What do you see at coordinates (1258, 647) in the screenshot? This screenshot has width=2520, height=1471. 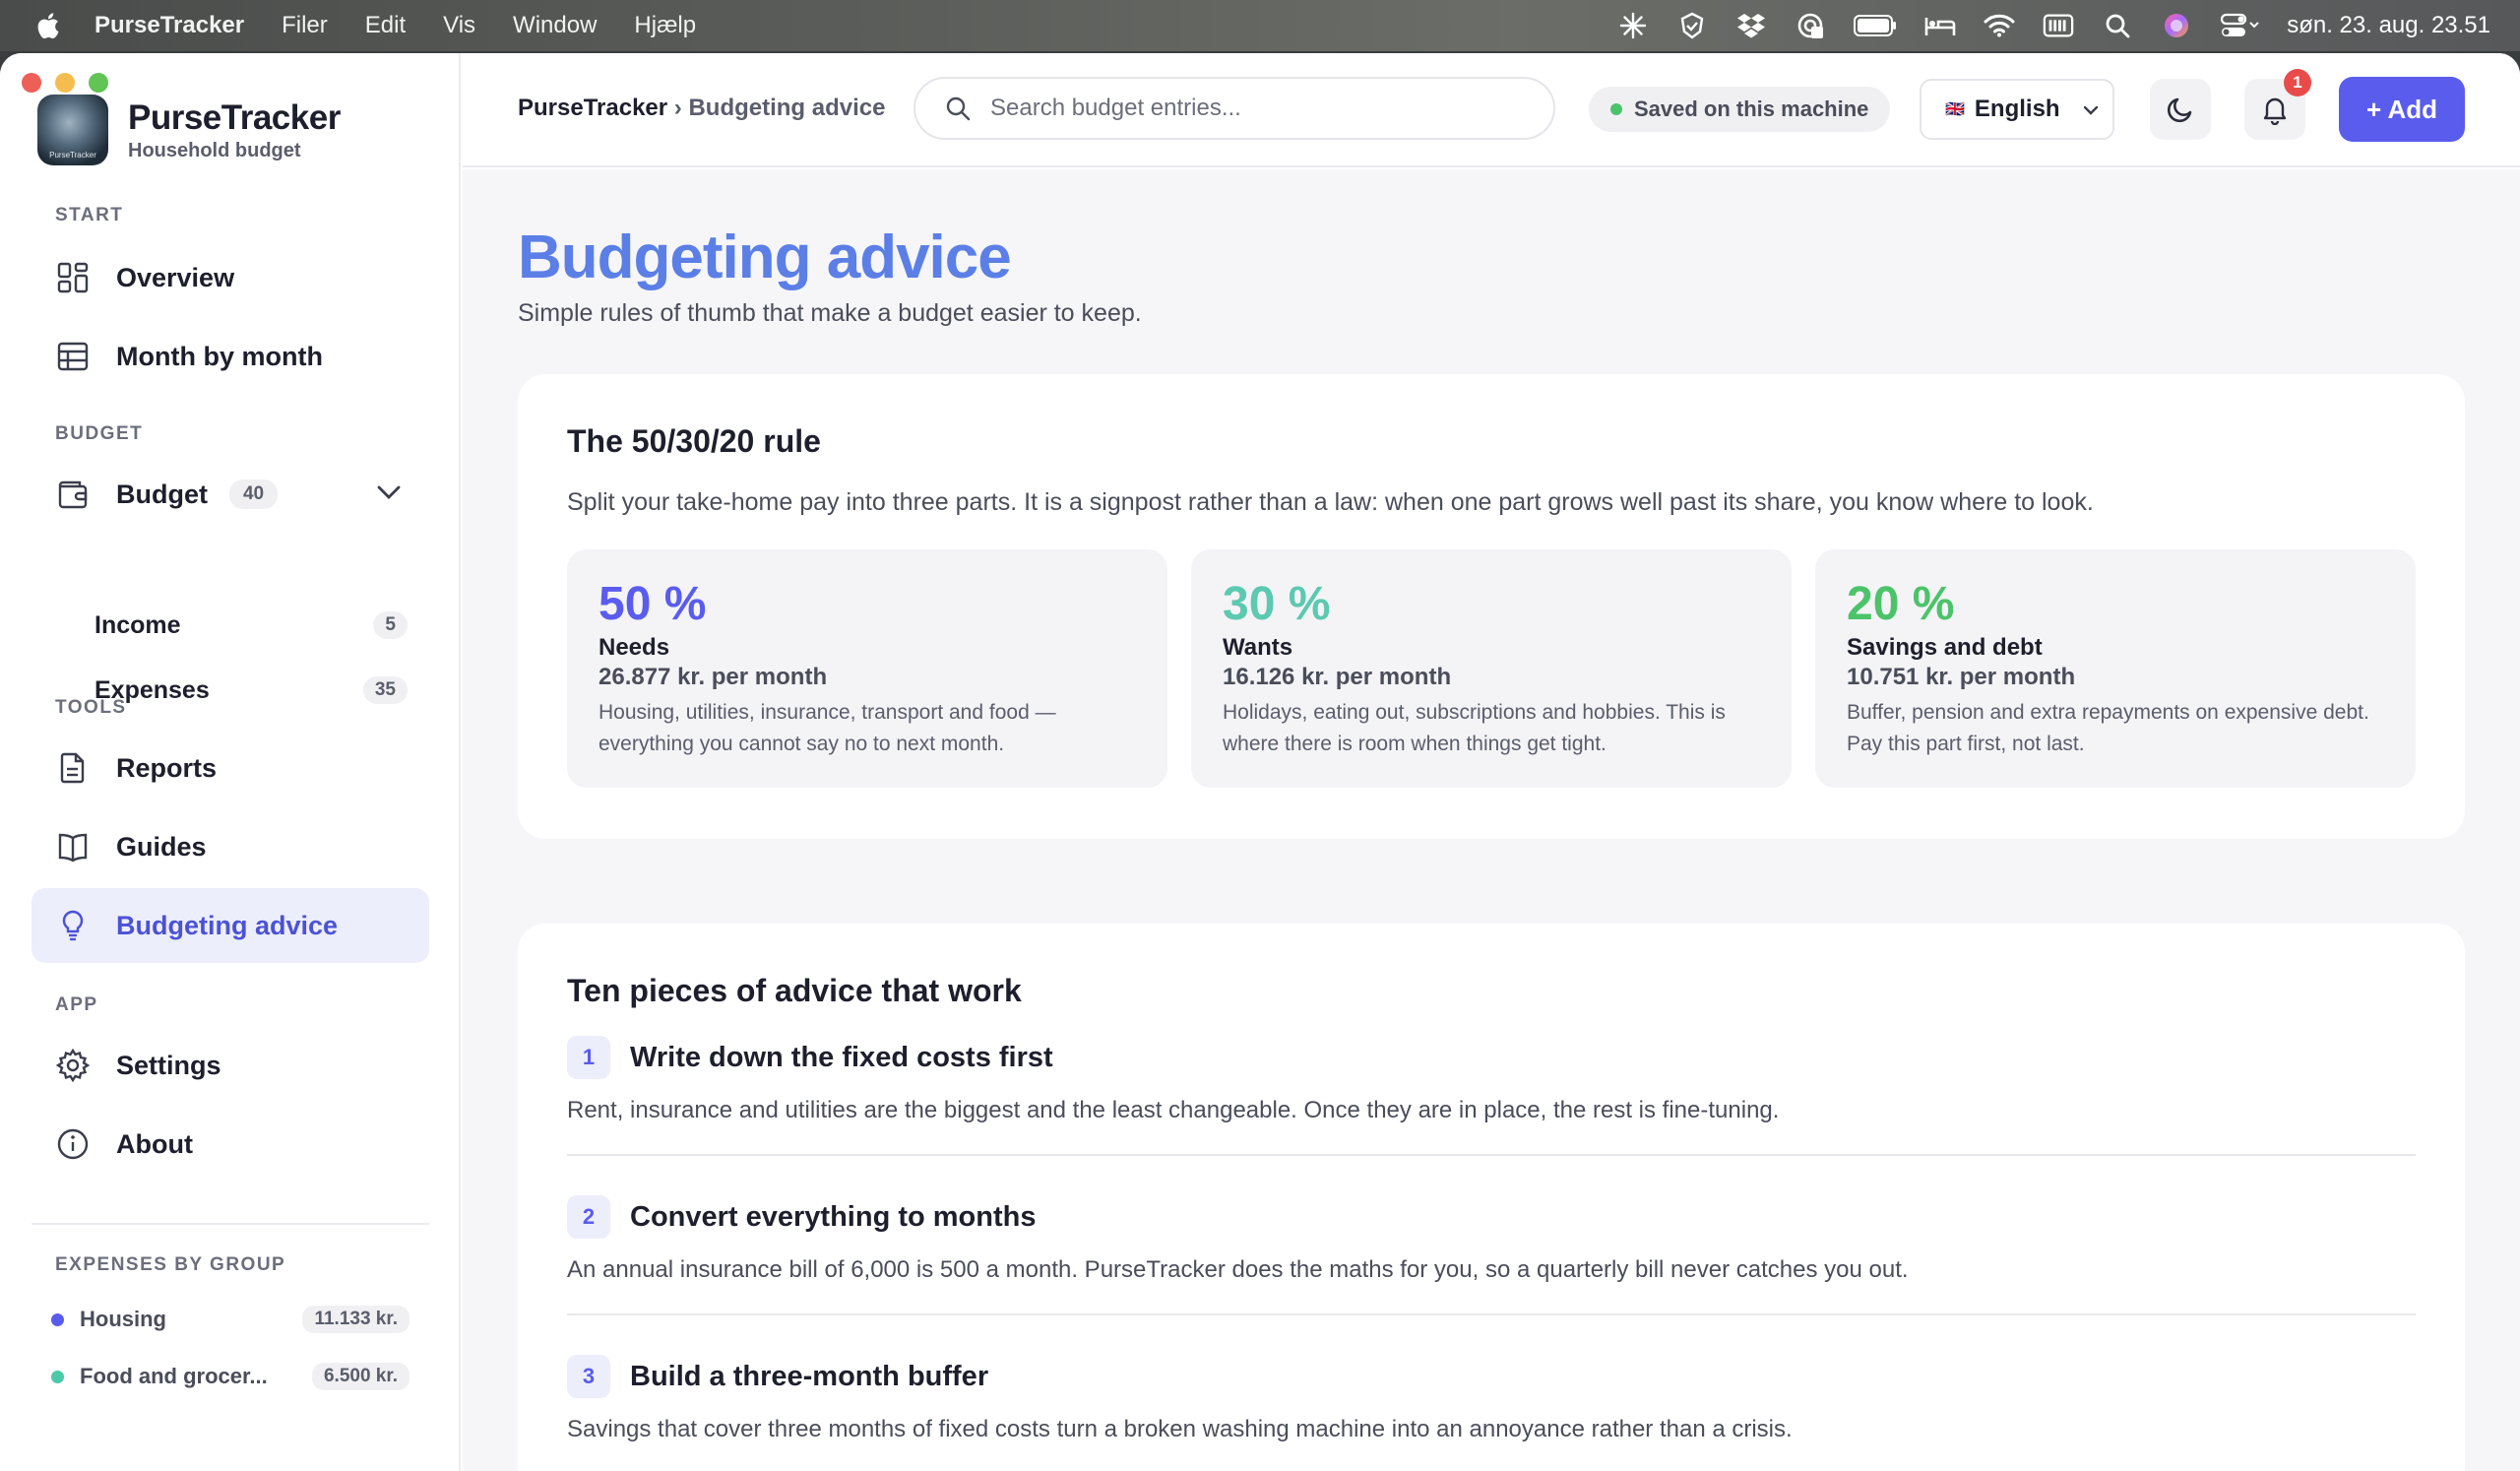 I see `rule-part-name: Wants` at bounding box center [1258, 647].